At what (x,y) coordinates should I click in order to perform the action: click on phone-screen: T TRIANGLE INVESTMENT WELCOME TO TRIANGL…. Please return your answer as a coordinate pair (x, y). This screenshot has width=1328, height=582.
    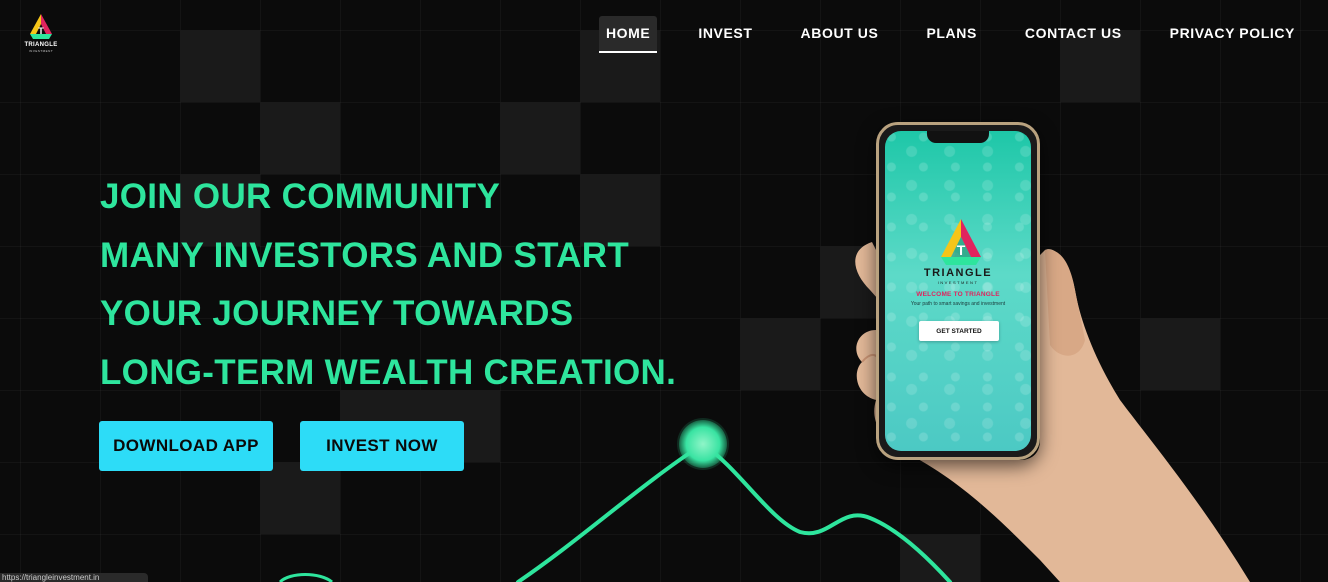
    Looking at the image, I should click on (958, 291).